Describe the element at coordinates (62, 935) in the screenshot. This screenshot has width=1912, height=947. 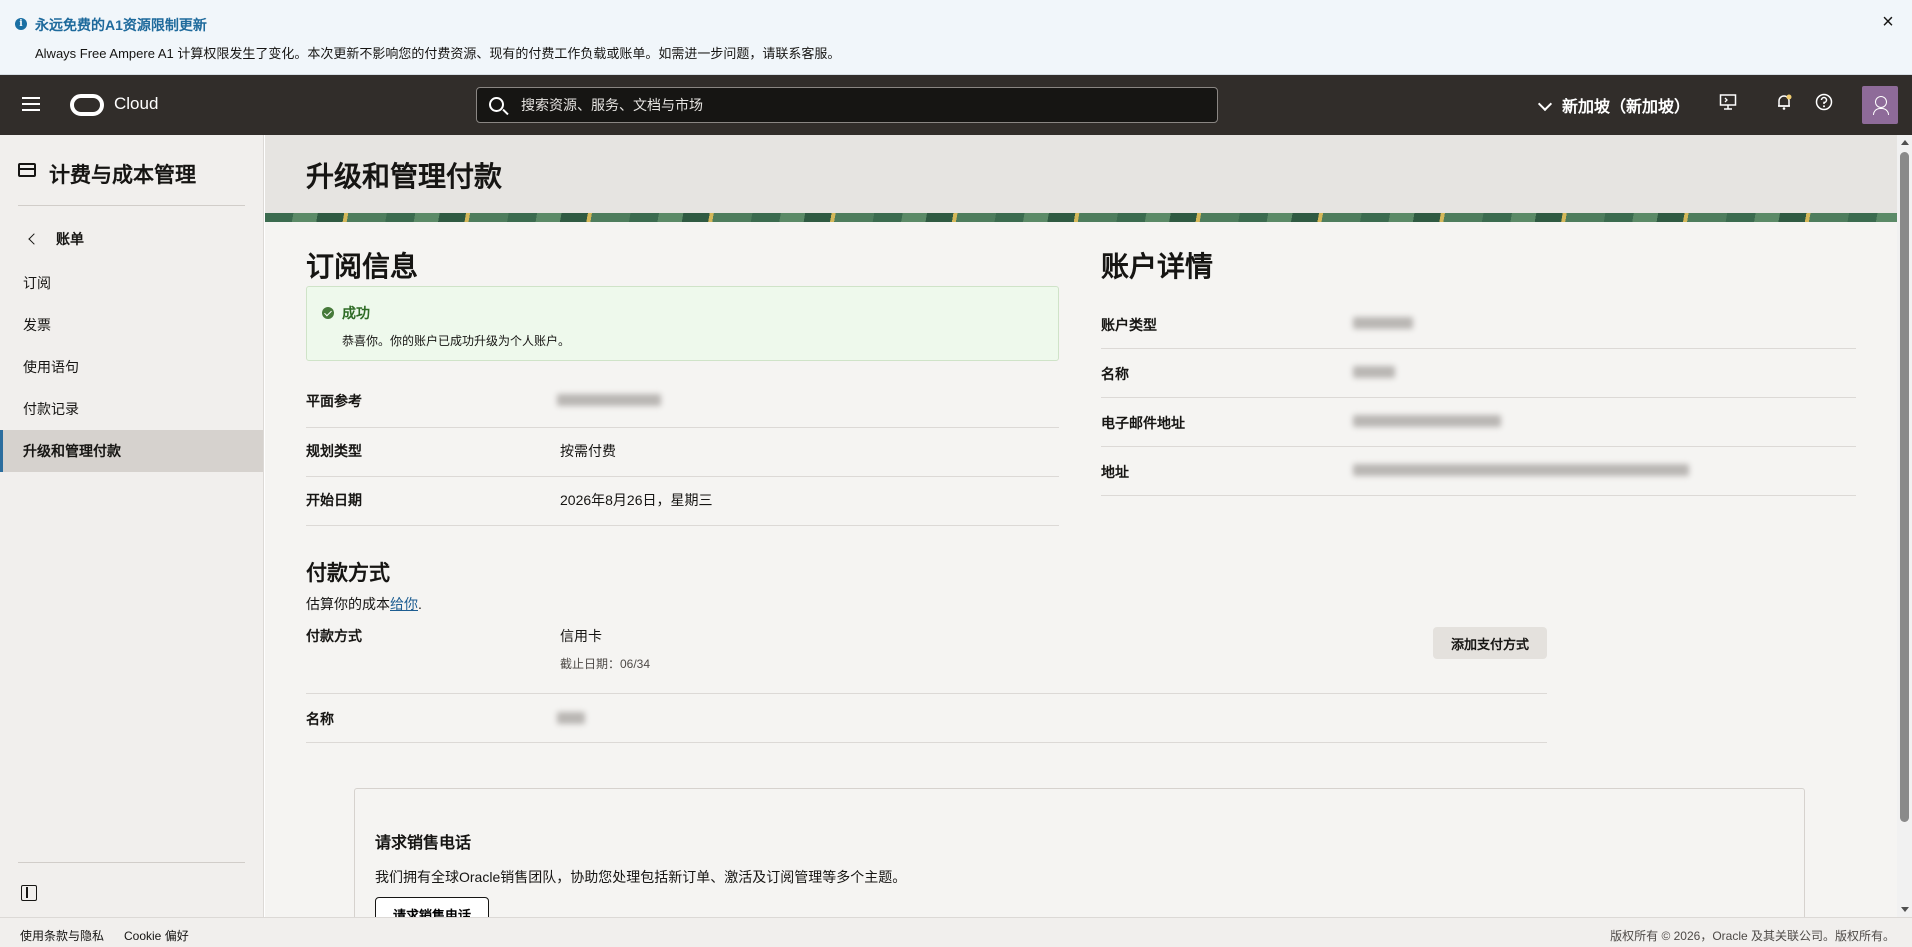
I see `terms-privacy-link: 使用条款与隐私` at that location.